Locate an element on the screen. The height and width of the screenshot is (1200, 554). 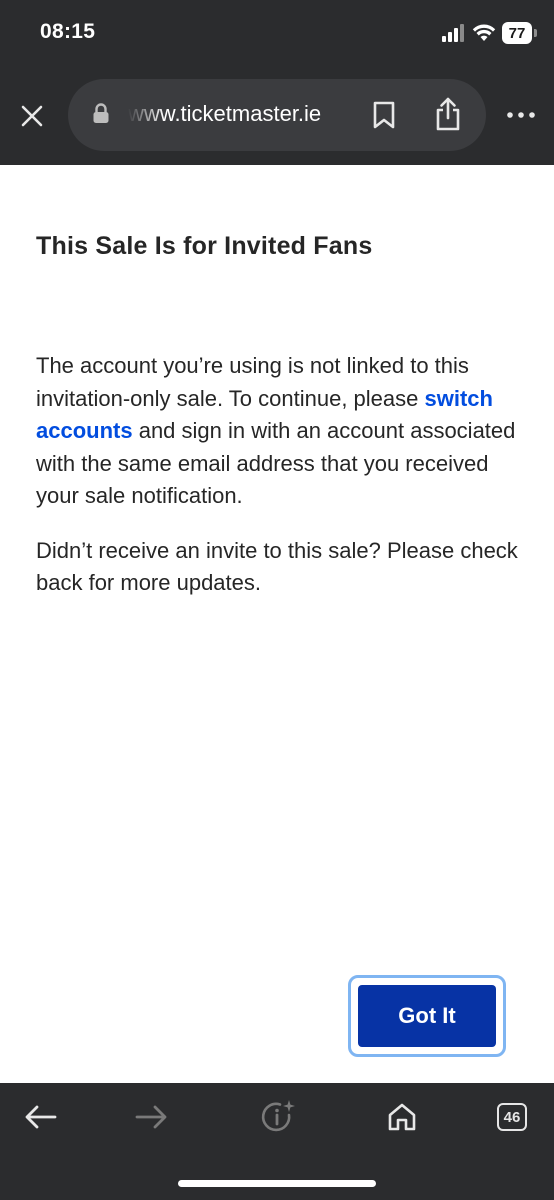
lock-icon is located at coordinates (101, 113).